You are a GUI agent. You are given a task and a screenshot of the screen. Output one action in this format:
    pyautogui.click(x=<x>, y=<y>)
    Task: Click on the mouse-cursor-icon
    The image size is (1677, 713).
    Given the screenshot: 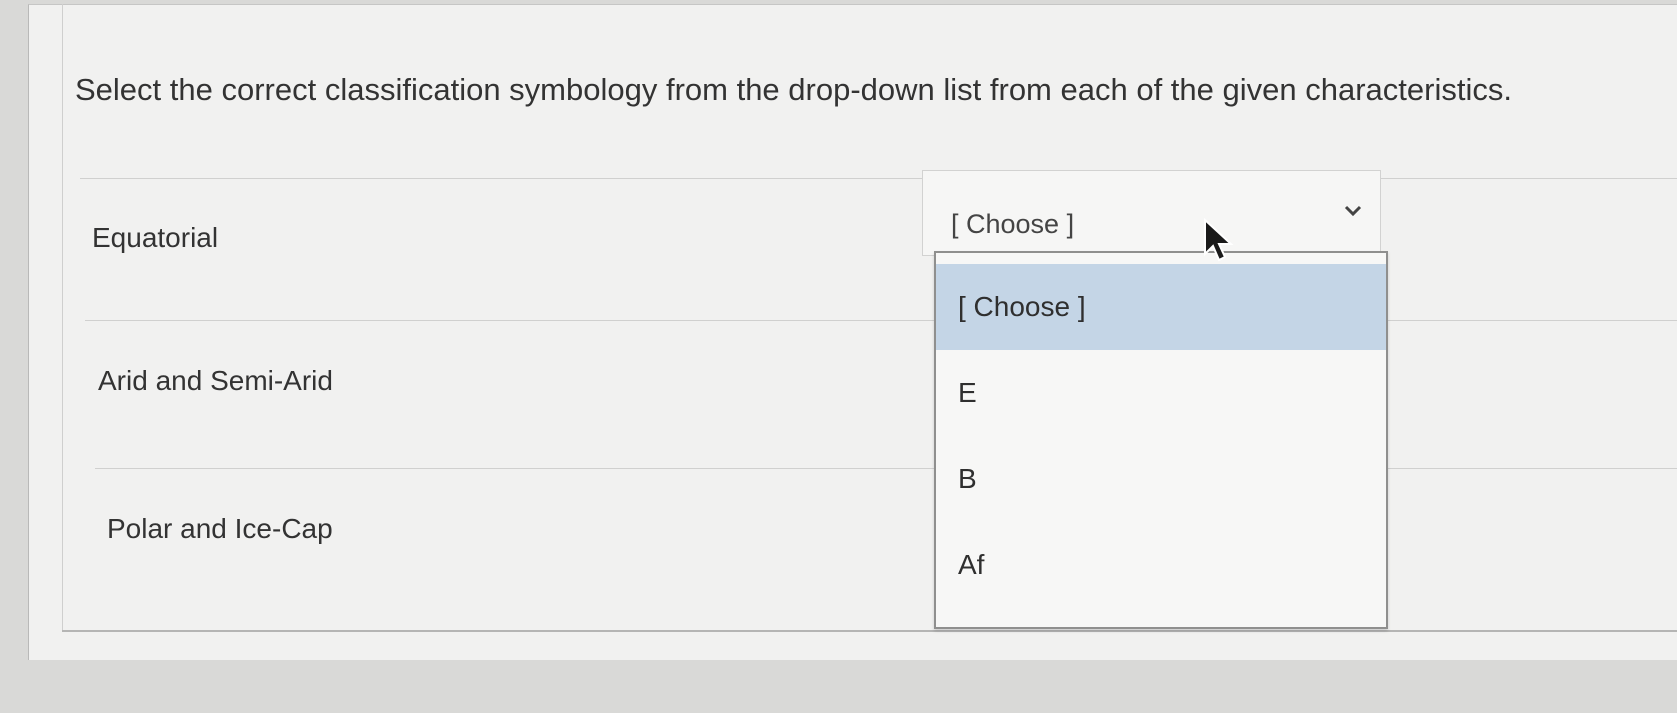 What is the action you would take?
    pyautogui.click(x=1219, y=240)
    